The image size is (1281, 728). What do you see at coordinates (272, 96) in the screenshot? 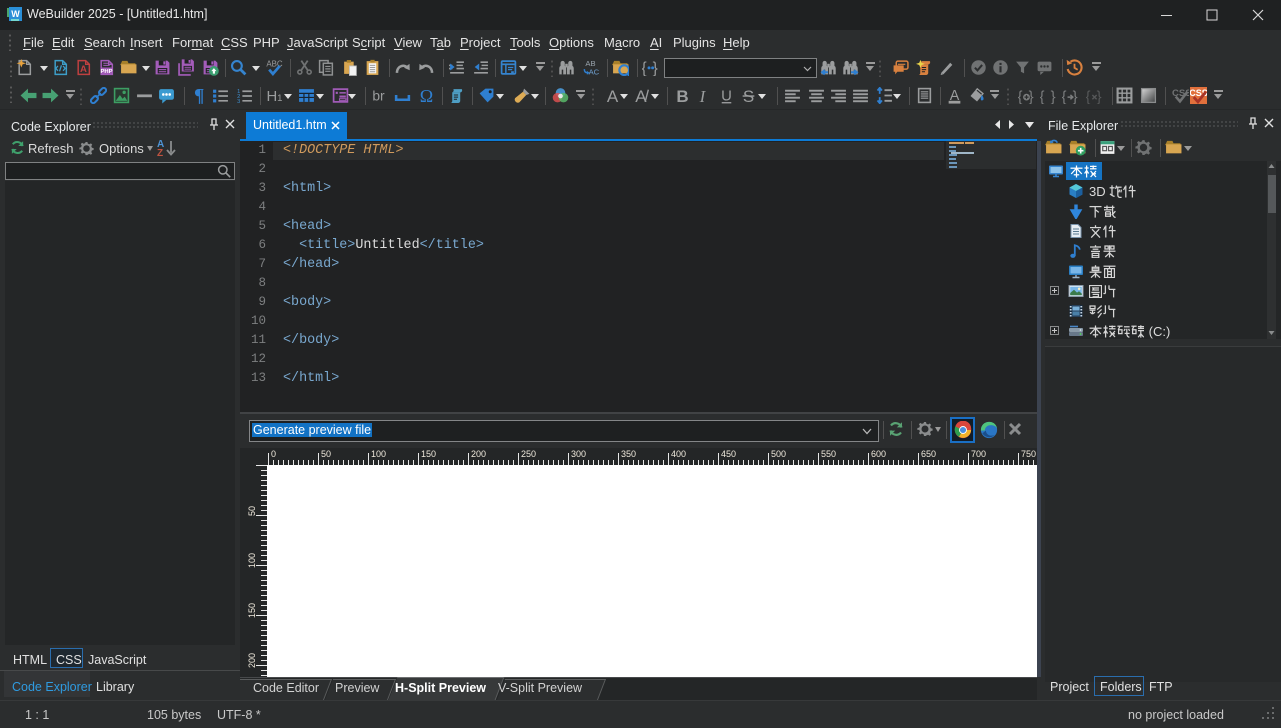
I see `svg-text: H` at bounding box center [272, 96].